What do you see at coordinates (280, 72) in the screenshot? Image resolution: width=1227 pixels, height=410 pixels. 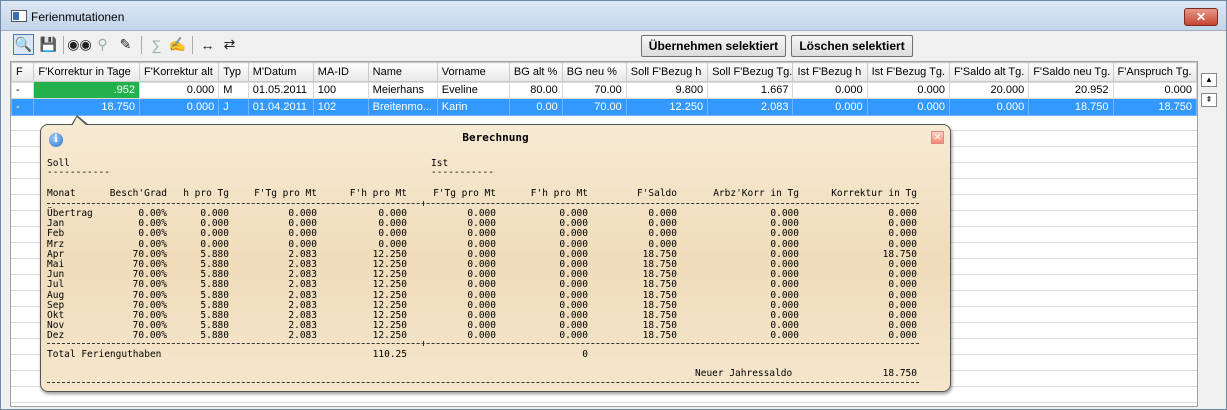 I see `col-header: M'Datum` at bounding box center [280, 72].